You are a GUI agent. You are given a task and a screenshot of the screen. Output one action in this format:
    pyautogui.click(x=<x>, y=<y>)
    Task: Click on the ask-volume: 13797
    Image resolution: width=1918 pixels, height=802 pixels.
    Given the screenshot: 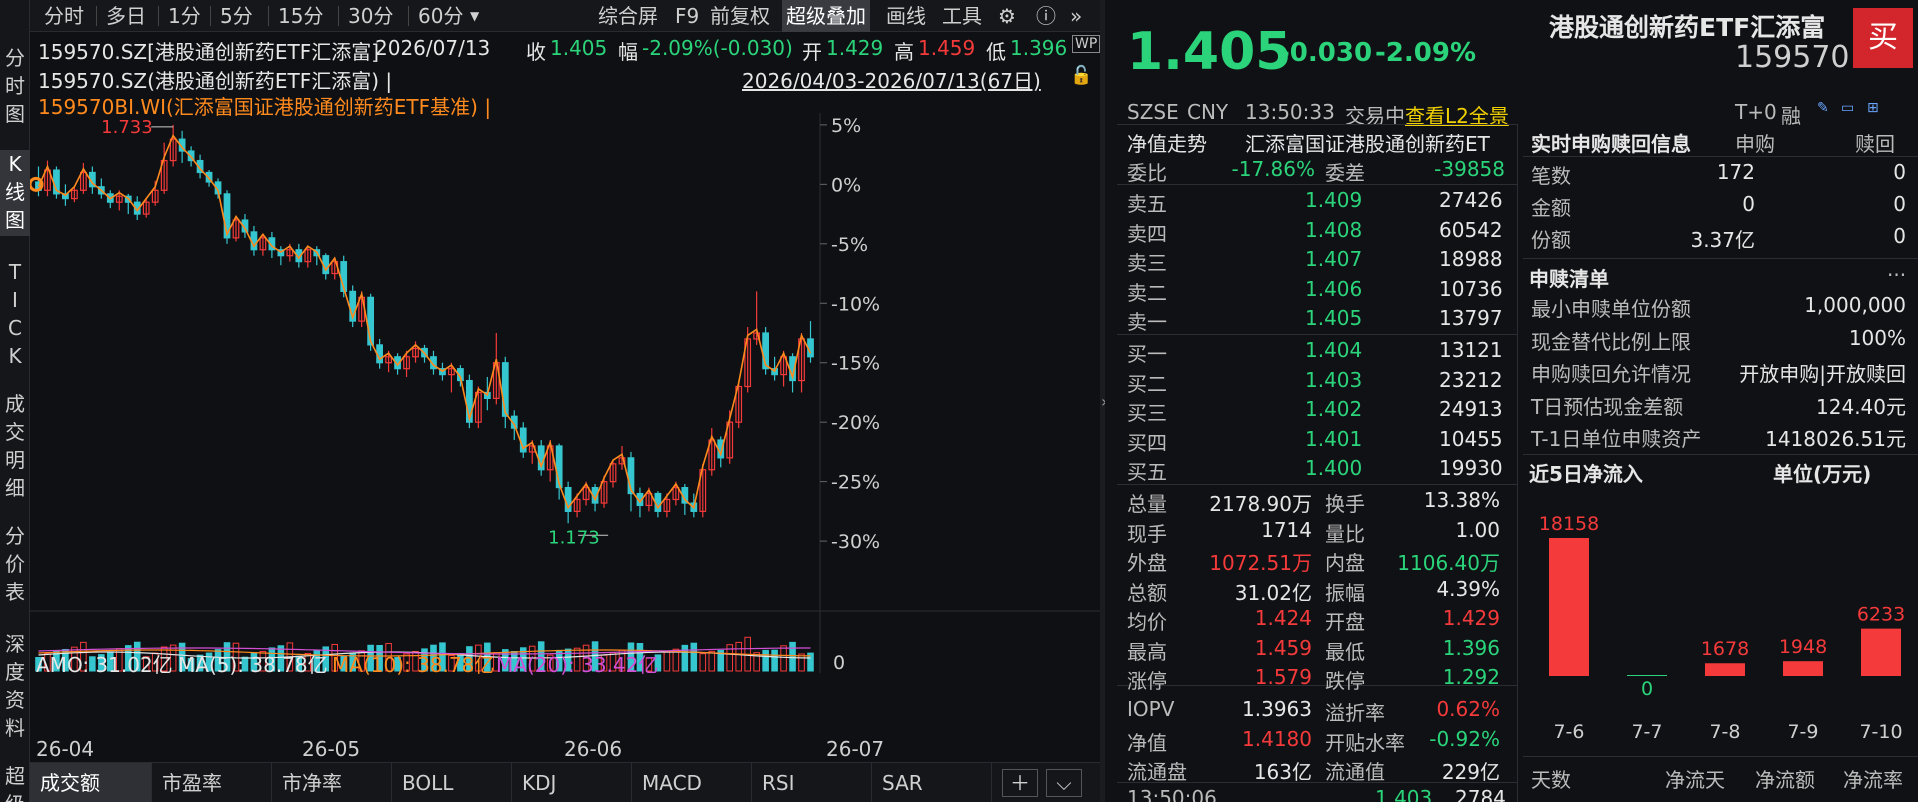 What is the action you would take?
    pyautogui.click(x=1471, y=318)
    